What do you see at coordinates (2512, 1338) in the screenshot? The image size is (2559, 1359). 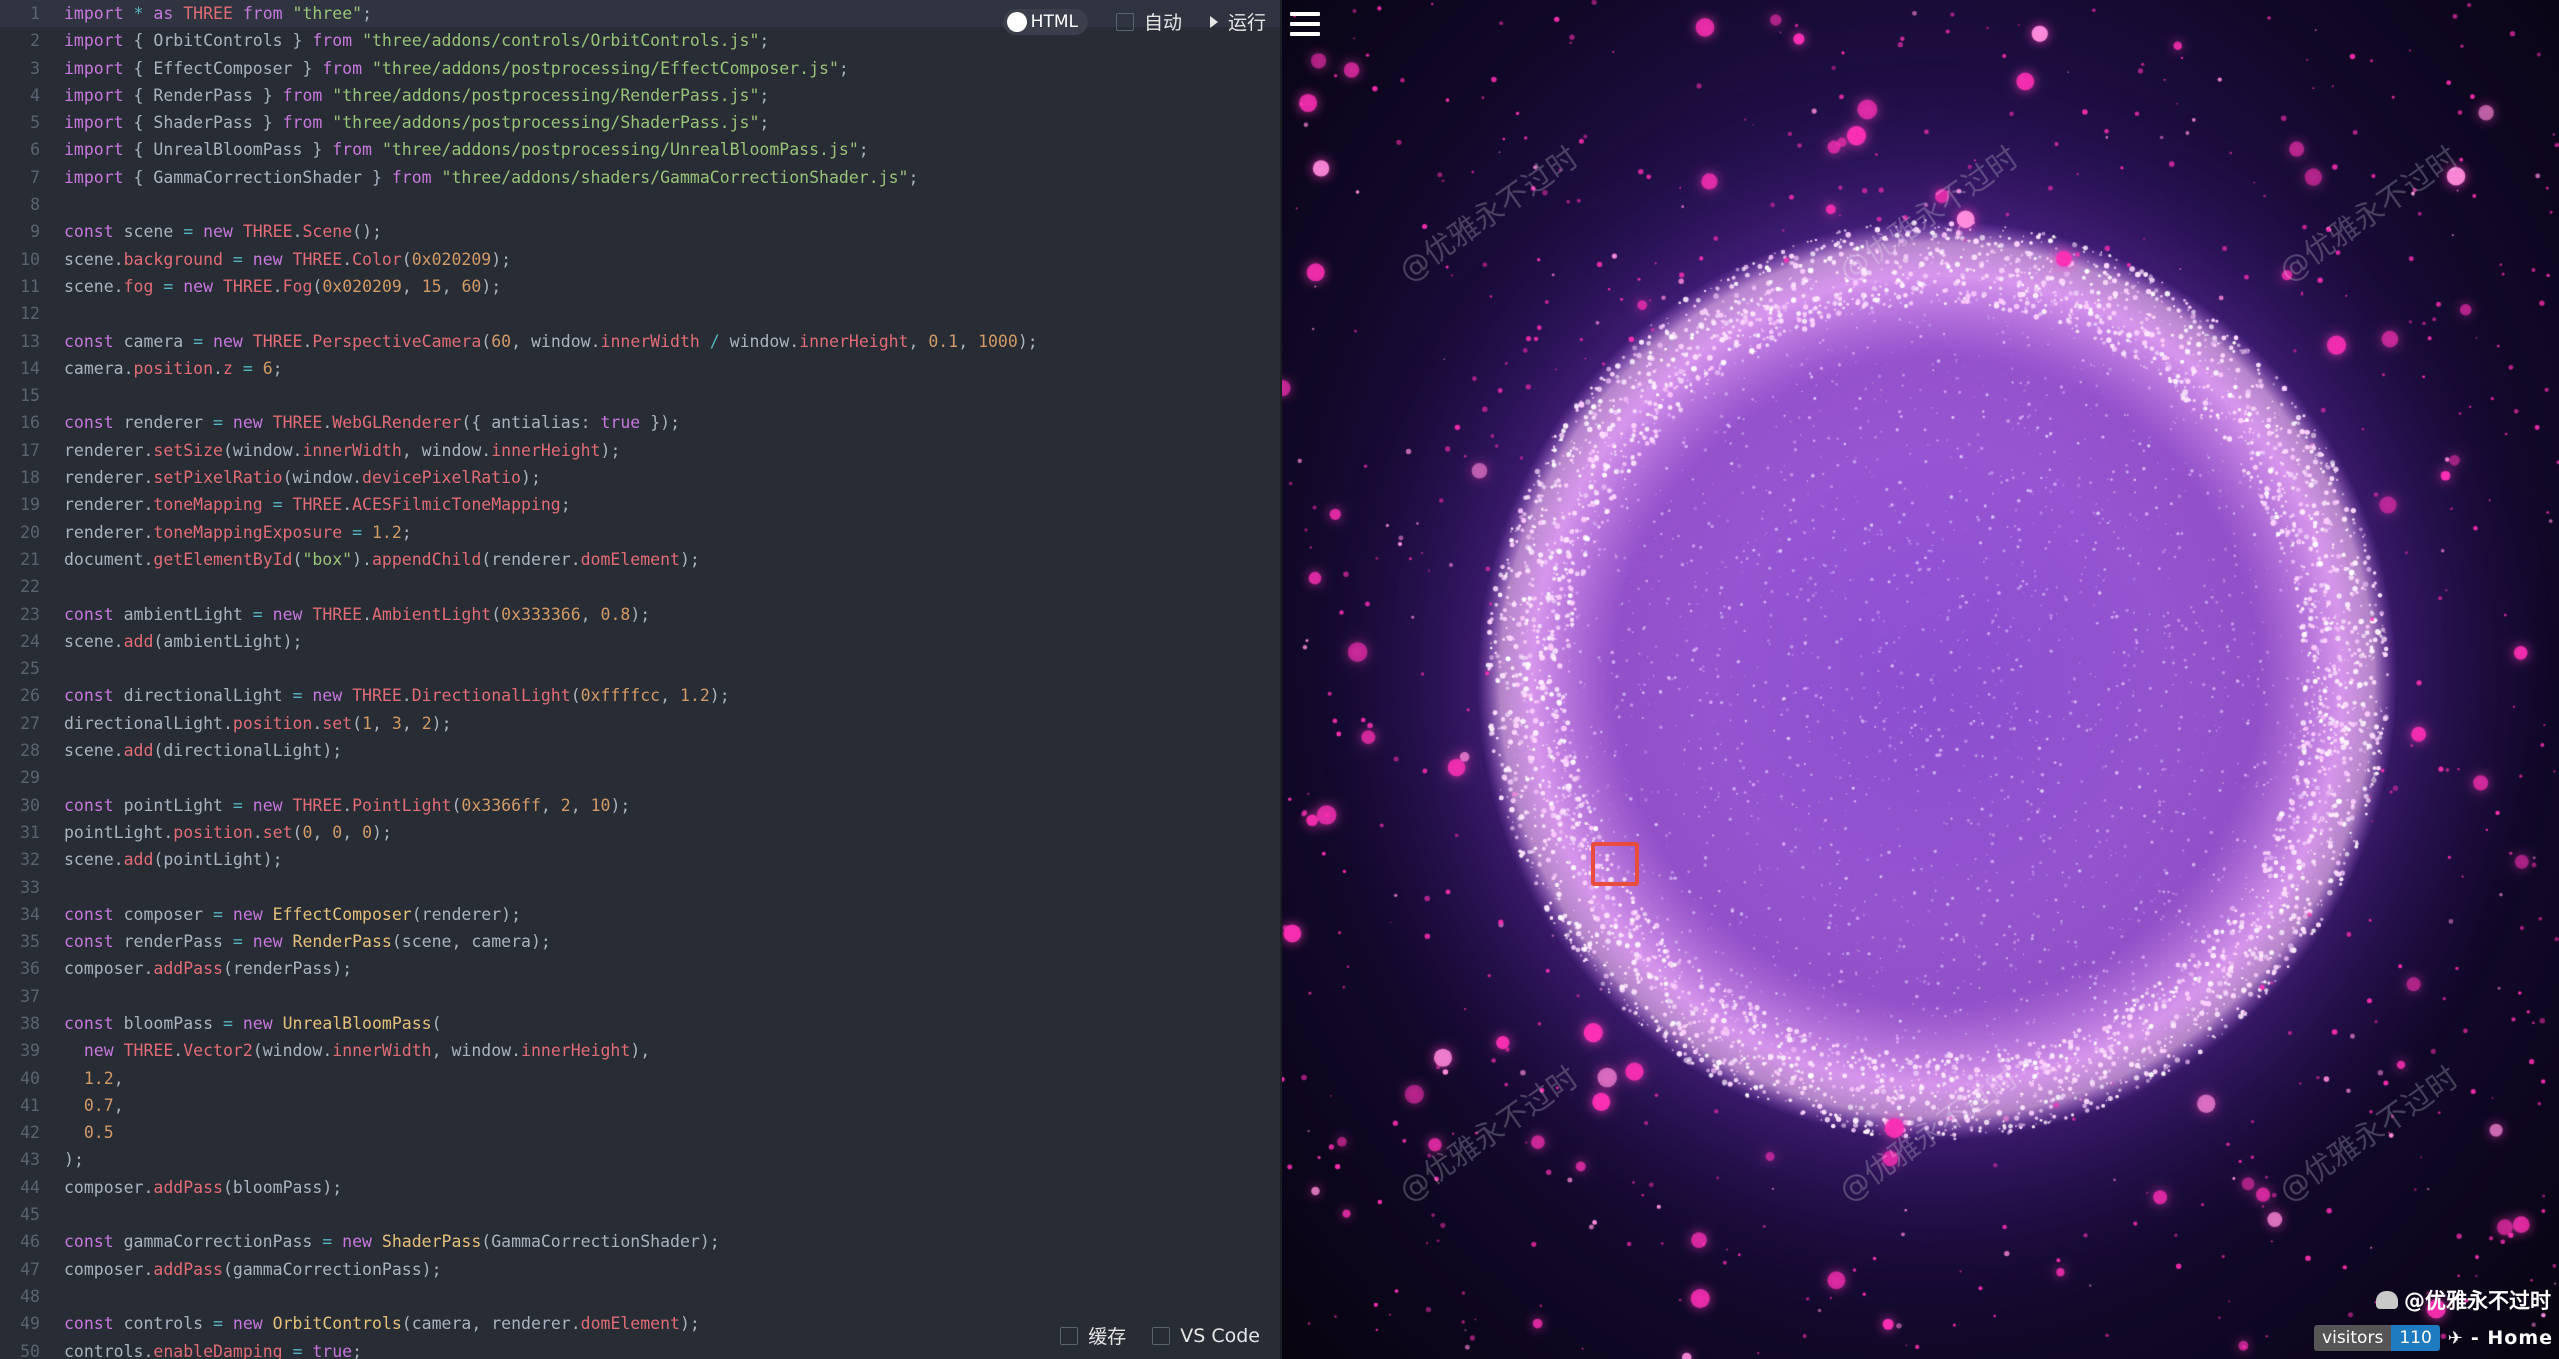 I see `home-link: - Home` at bounding box center [2512, 1338].